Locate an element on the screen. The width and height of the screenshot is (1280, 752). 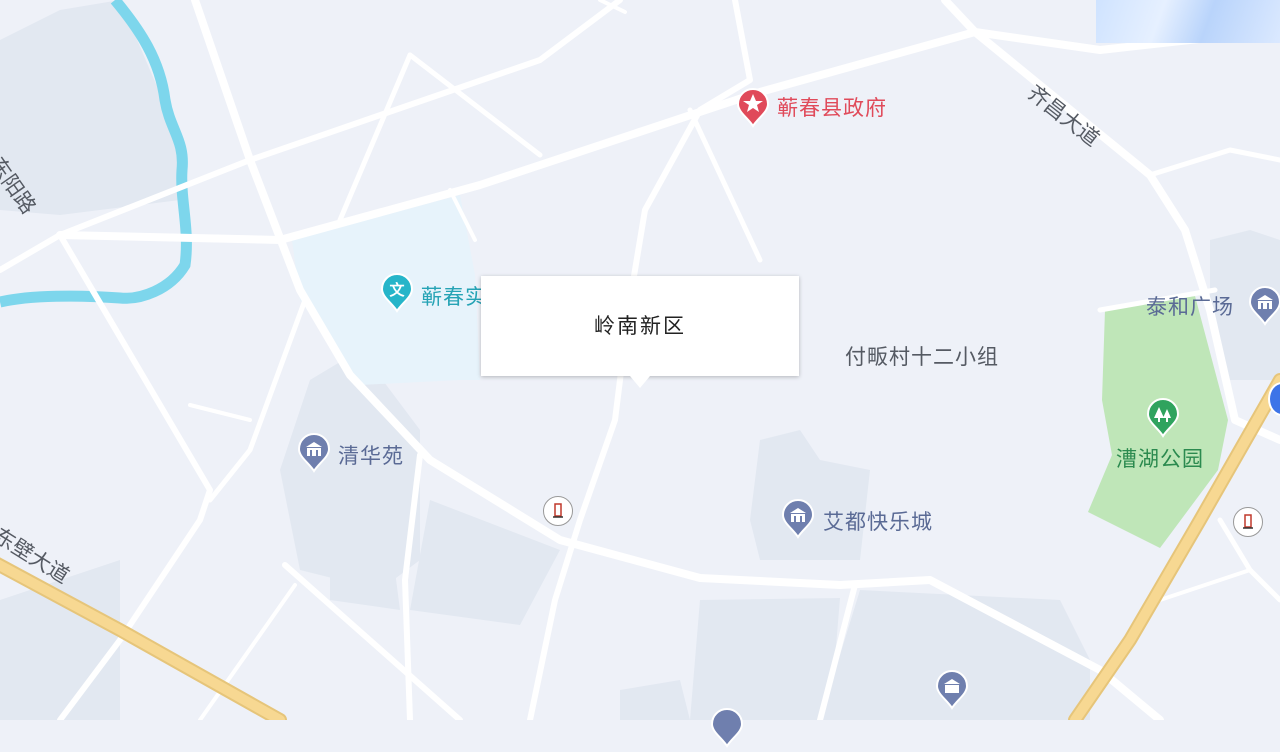
plaza-building-pin-icon is located at coordinates (1264, 308).